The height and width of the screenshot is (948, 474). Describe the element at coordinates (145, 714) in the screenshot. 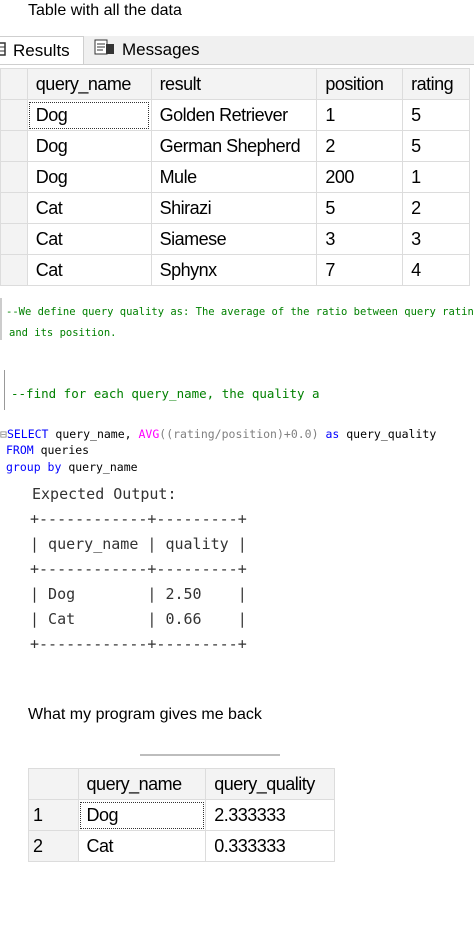

I see `caption-program-output: What my program gives me back` at that location.